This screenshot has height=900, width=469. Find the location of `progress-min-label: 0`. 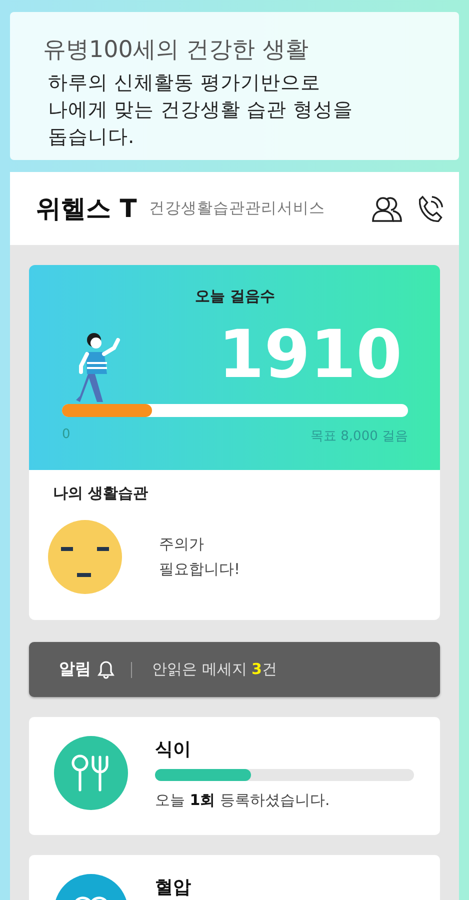

progress-min-label: 0 is located at coordinates (66, 435).